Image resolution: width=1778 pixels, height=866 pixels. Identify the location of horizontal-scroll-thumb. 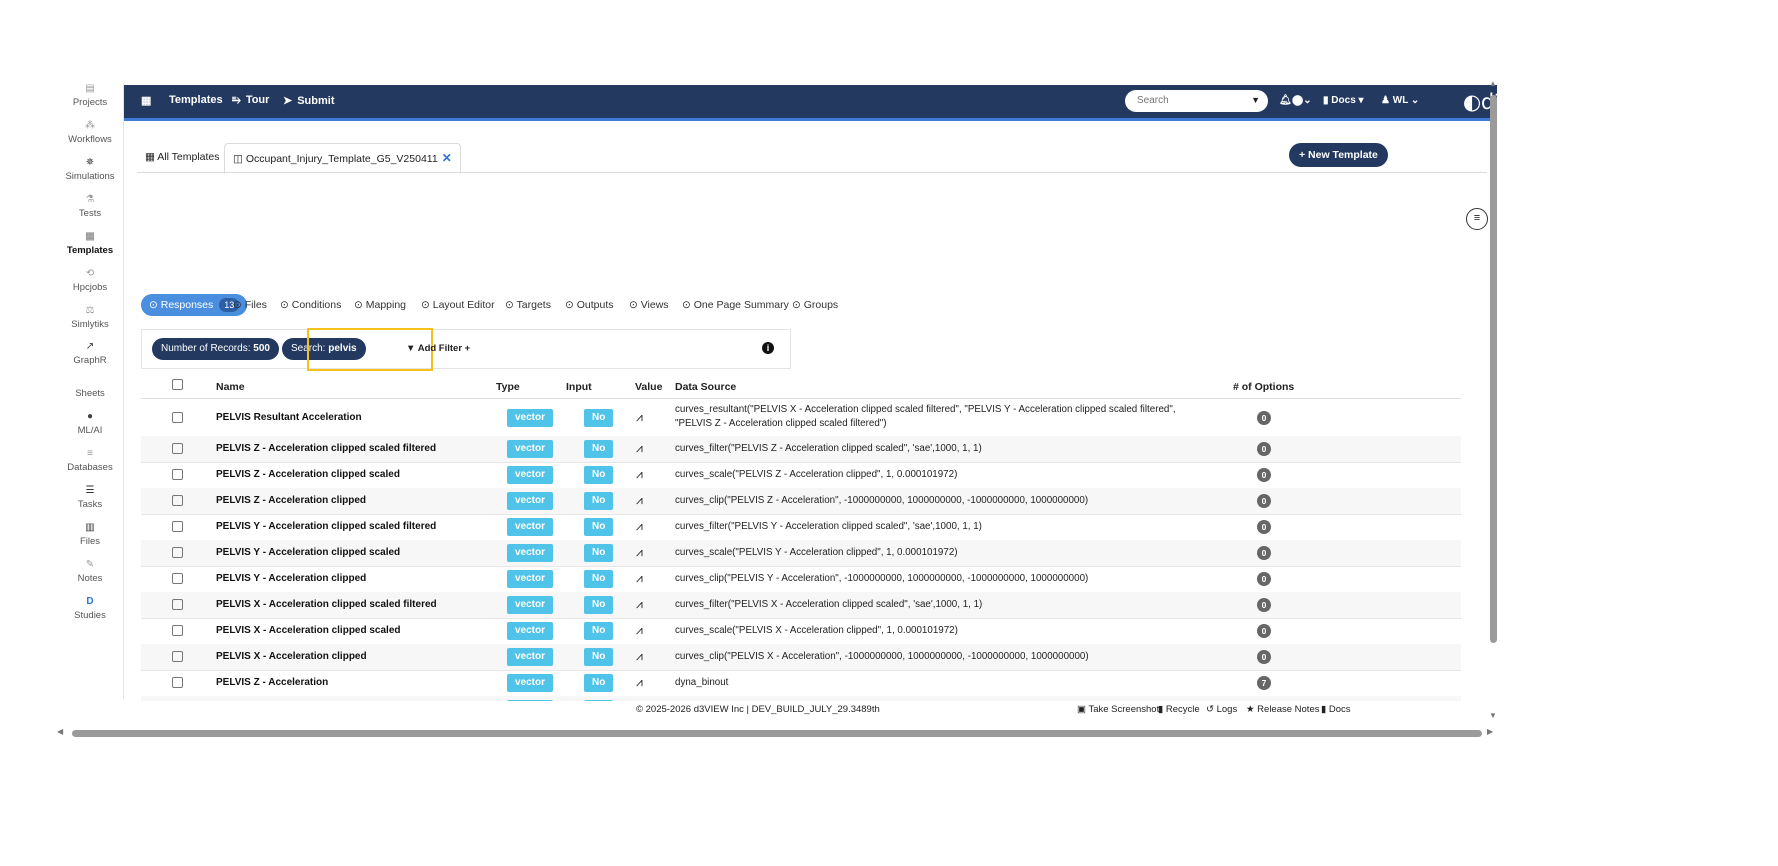
(777, 733).